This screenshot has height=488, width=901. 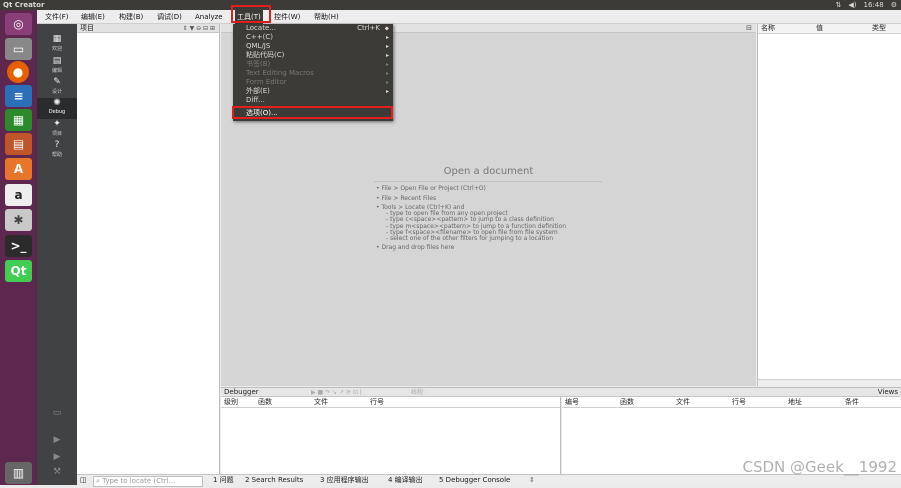 What do you see at coordinates (405, 480) in the screenshot?
I see `tab-compile-output: 4 编译输出` at bounding box center [405, 480].